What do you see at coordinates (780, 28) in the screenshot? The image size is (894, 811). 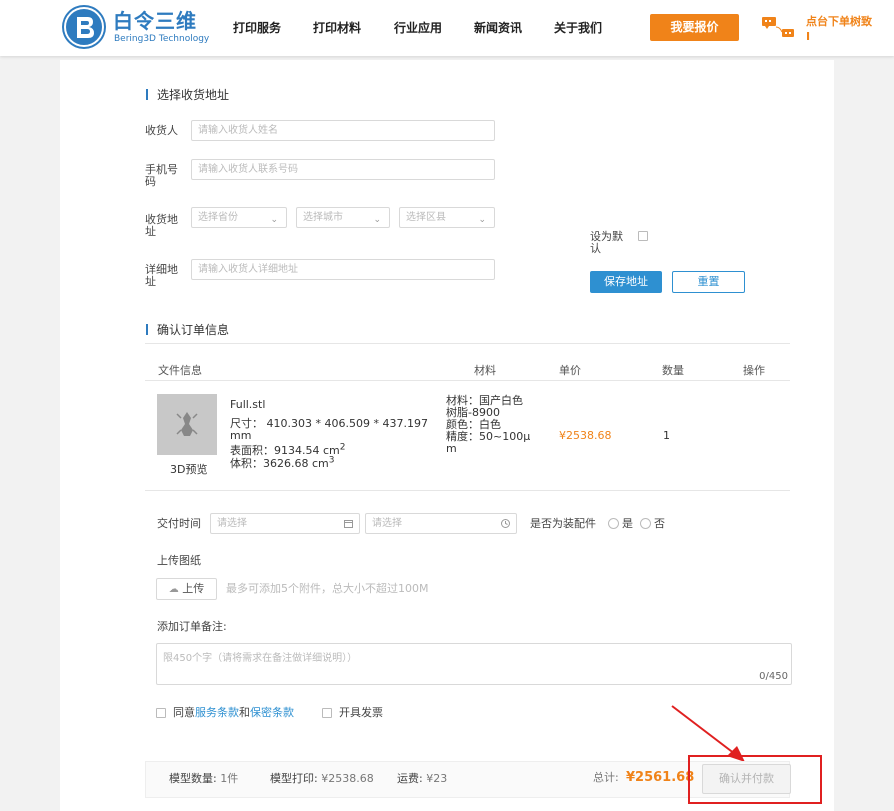 I see `chat-bubbles-icon` at bounding box center [780, 28].